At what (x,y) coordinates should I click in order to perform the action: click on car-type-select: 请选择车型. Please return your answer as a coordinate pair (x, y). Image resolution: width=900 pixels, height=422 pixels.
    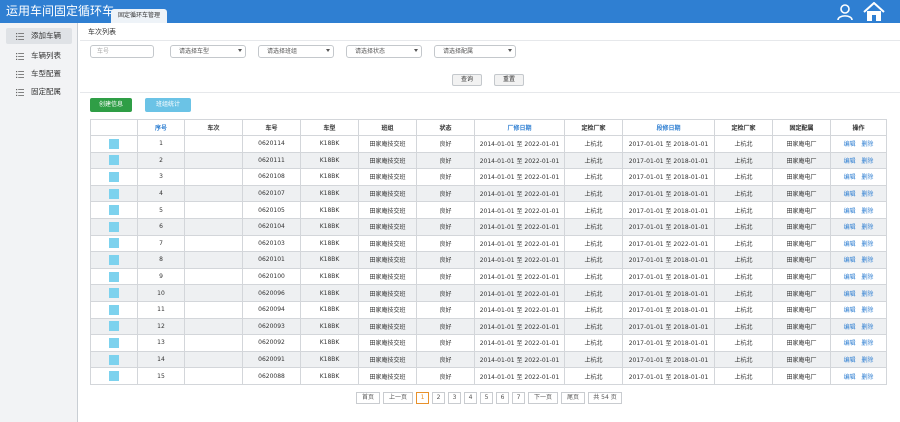
    Looking at the image, I should click on (208, 51).